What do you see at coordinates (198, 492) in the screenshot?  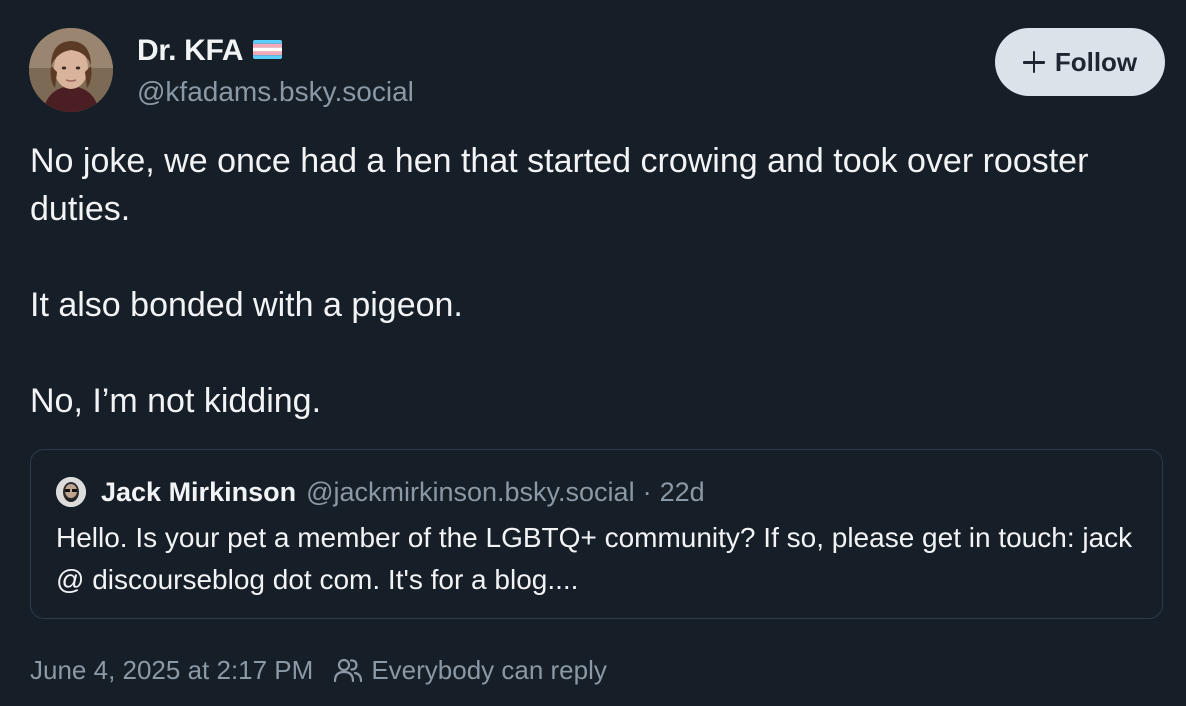 I see `quoted-author-name: Jack Mirkinson` at bounding box center [198, 492].